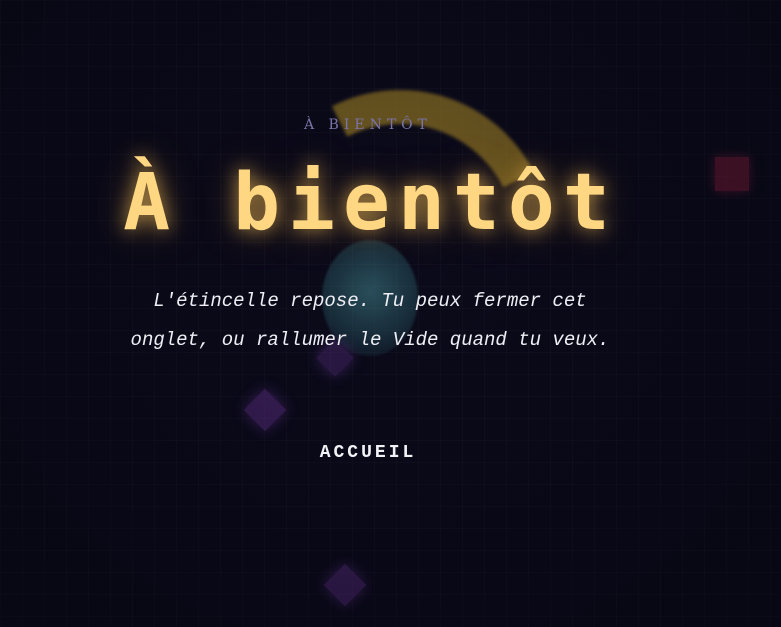 The width and height of the screenshot is (781, 627). What do you see at coordinates (368, 453) in the screenshot?
I see `home-link: ACCUEIL` at bounding box center [368, 453].